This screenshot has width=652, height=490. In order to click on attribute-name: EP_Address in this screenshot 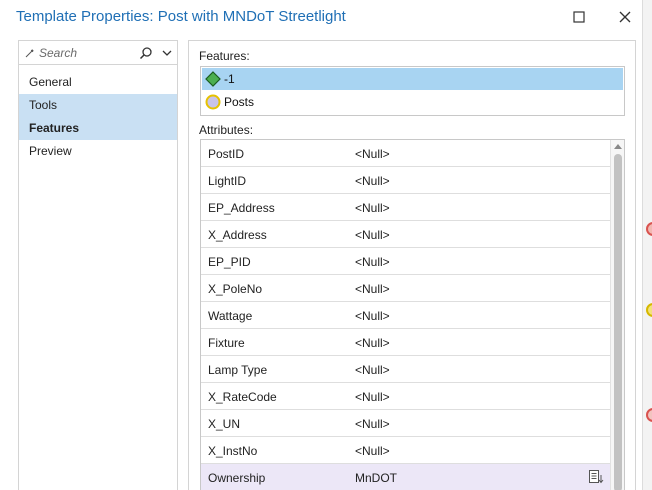, I will do `click(241, 208)`.